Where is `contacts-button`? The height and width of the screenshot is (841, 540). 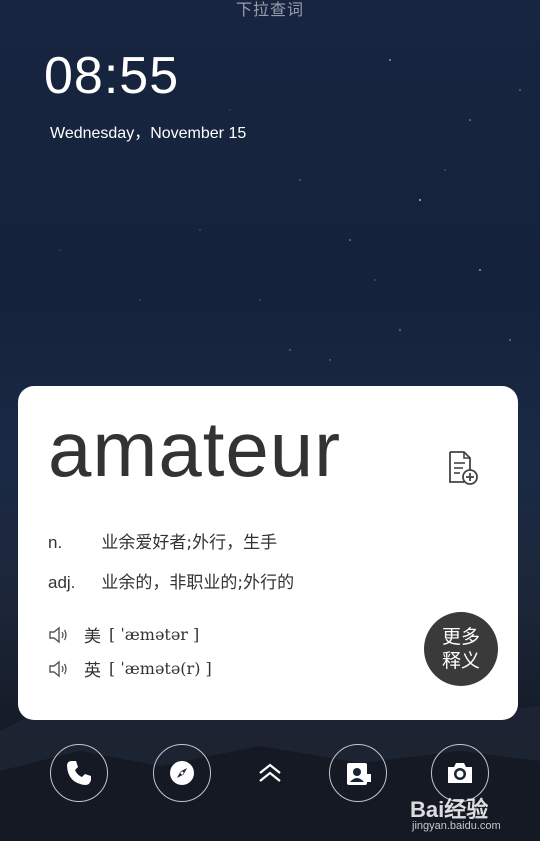
contacts-button is located at coordinates (358, 773).